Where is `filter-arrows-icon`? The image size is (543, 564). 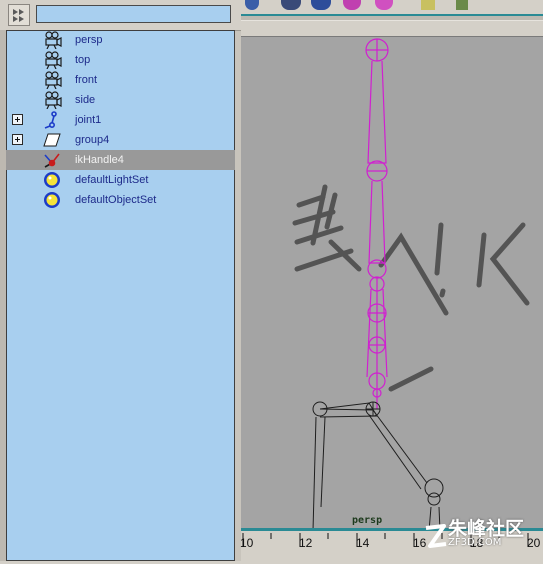
filter-arrows-icon is located at coordinates (18, 15).